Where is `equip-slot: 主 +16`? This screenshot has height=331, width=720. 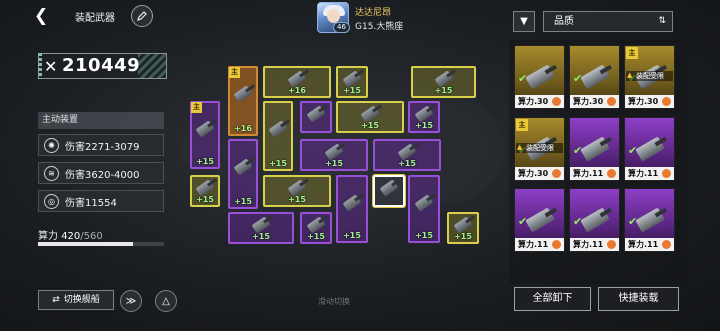
equip-slot: 主 +16 is located at coordinates (243, 101).